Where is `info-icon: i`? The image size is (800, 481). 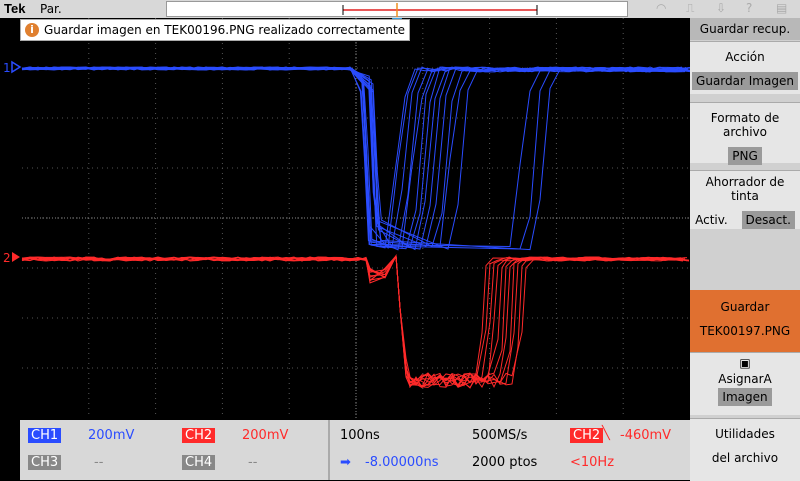
info-icon: i is located at coordinates (32, 30).